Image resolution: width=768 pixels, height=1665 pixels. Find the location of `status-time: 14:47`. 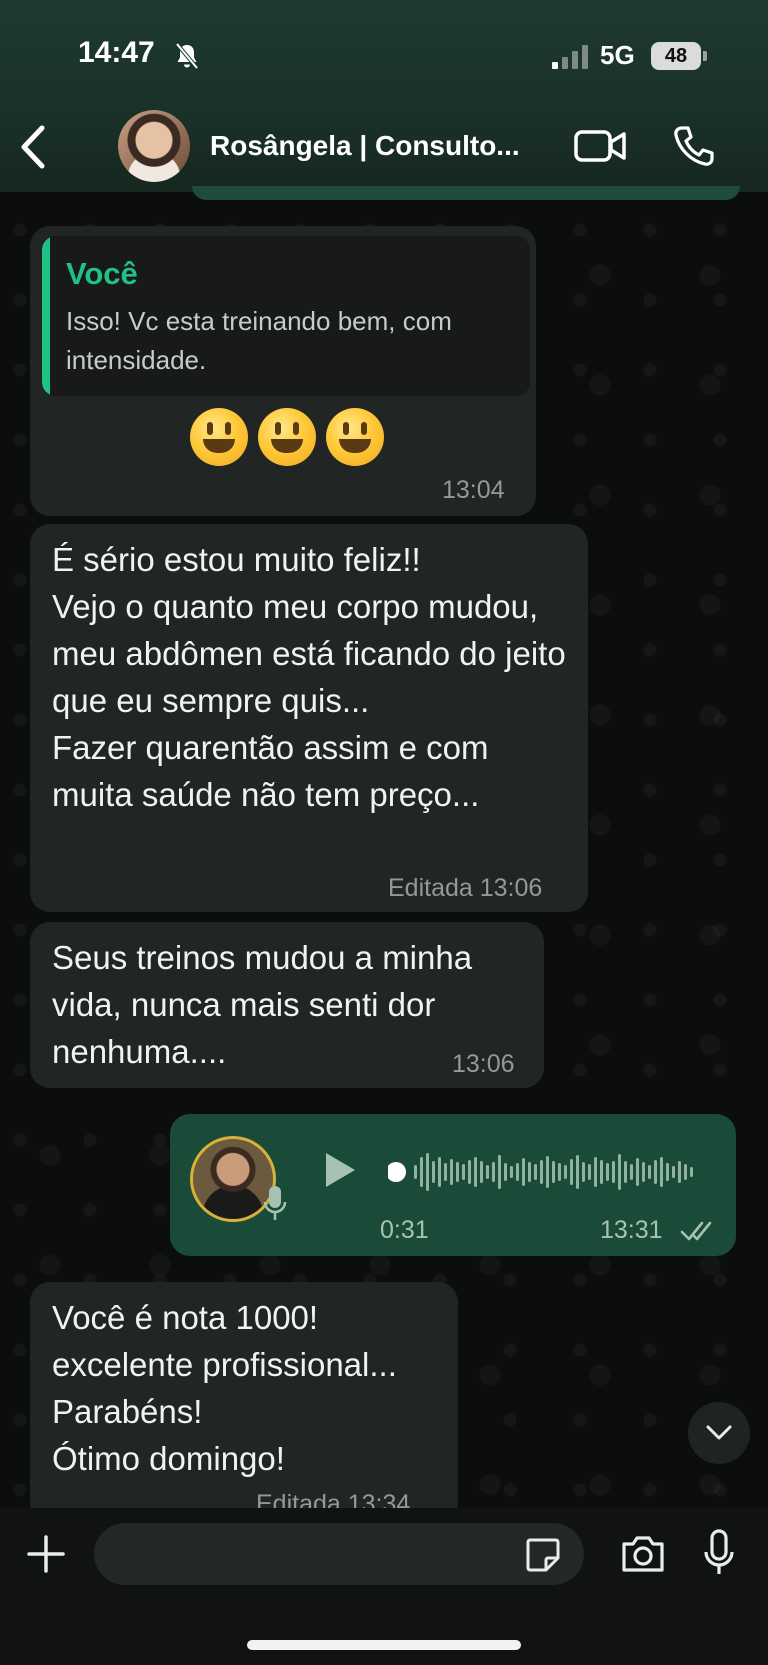

status-time: 14:47 is located at coordinates (116, 52).